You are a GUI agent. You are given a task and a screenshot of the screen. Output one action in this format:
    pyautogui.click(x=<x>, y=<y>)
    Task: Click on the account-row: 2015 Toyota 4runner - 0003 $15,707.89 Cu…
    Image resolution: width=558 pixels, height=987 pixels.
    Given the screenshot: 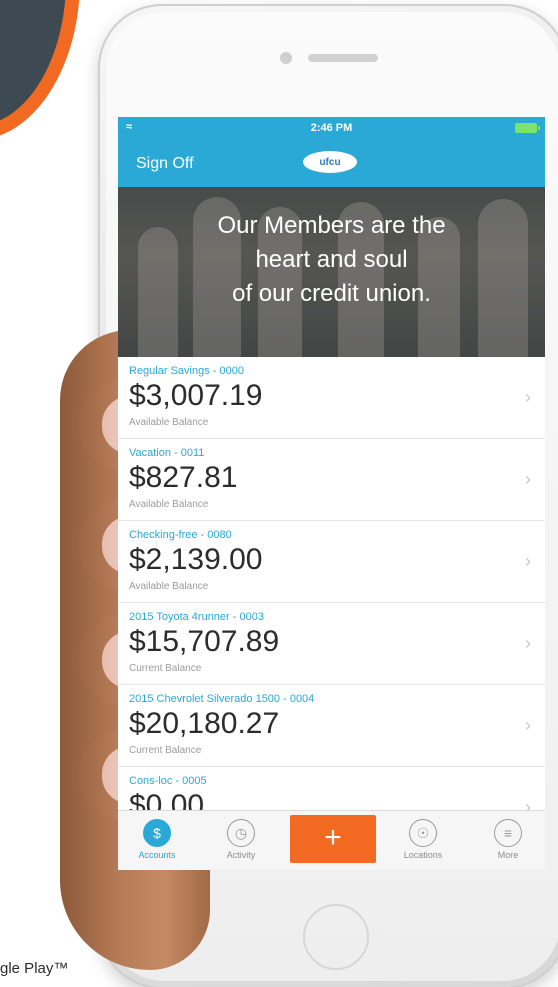 What is the action you would take?
    pyautogui.click(x=331, y=644)
    